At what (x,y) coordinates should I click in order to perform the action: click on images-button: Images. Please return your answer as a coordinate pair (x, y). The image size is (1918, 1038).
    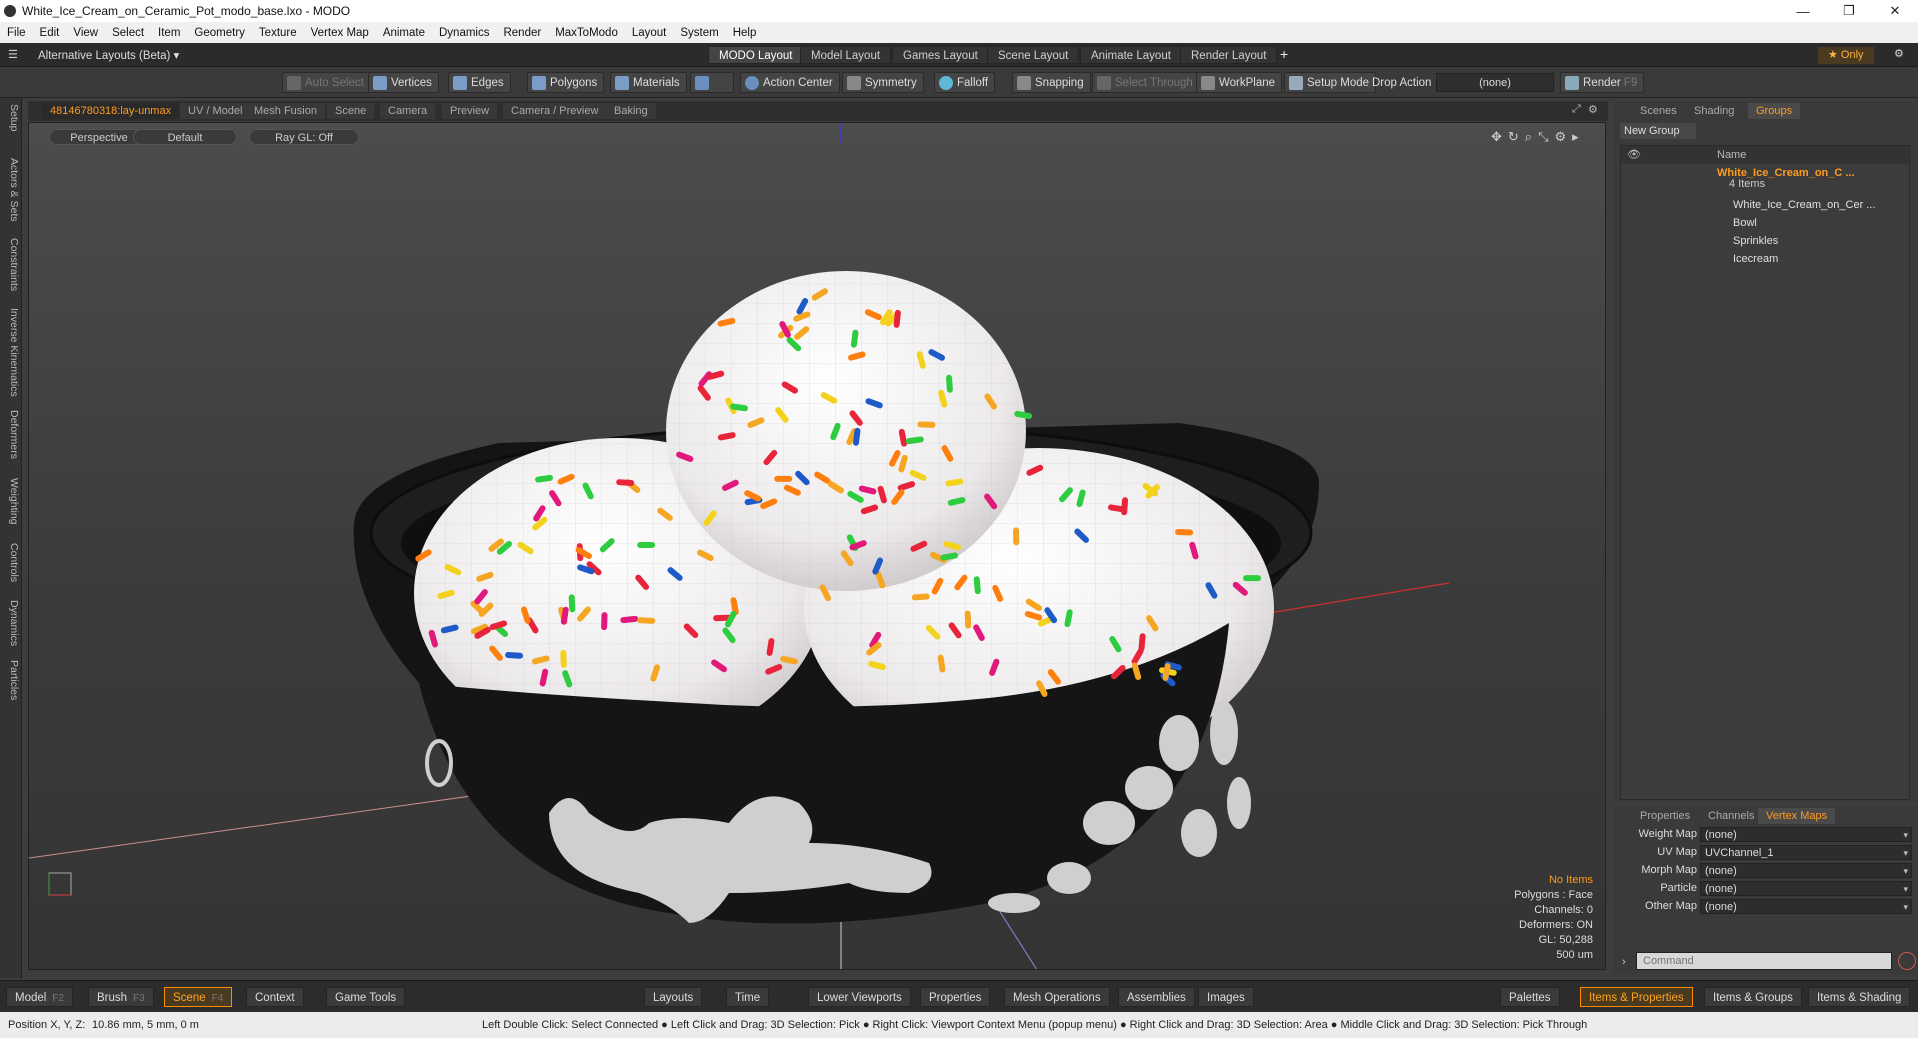
    Looking at the image, I should click on (1226, 997).